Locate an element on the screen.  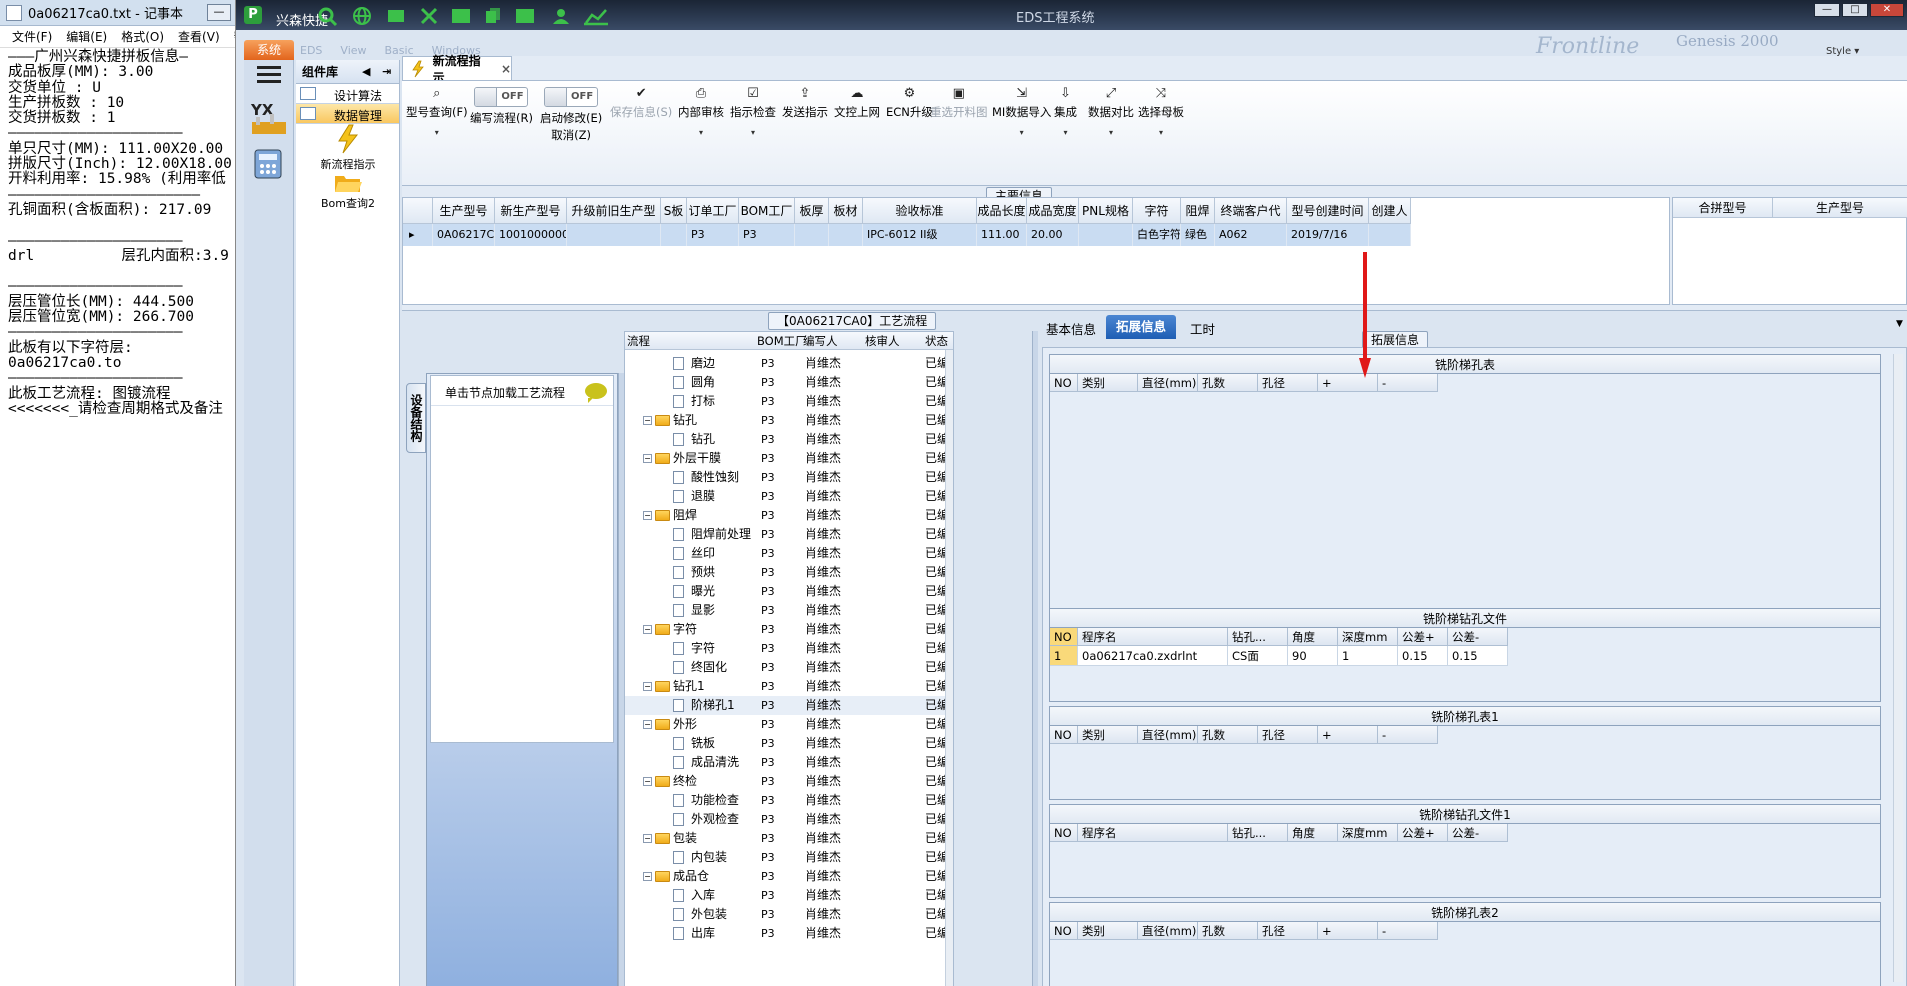
tree-row: 铣板P3肖维杰已编写 is located at coordinates (789, 743).